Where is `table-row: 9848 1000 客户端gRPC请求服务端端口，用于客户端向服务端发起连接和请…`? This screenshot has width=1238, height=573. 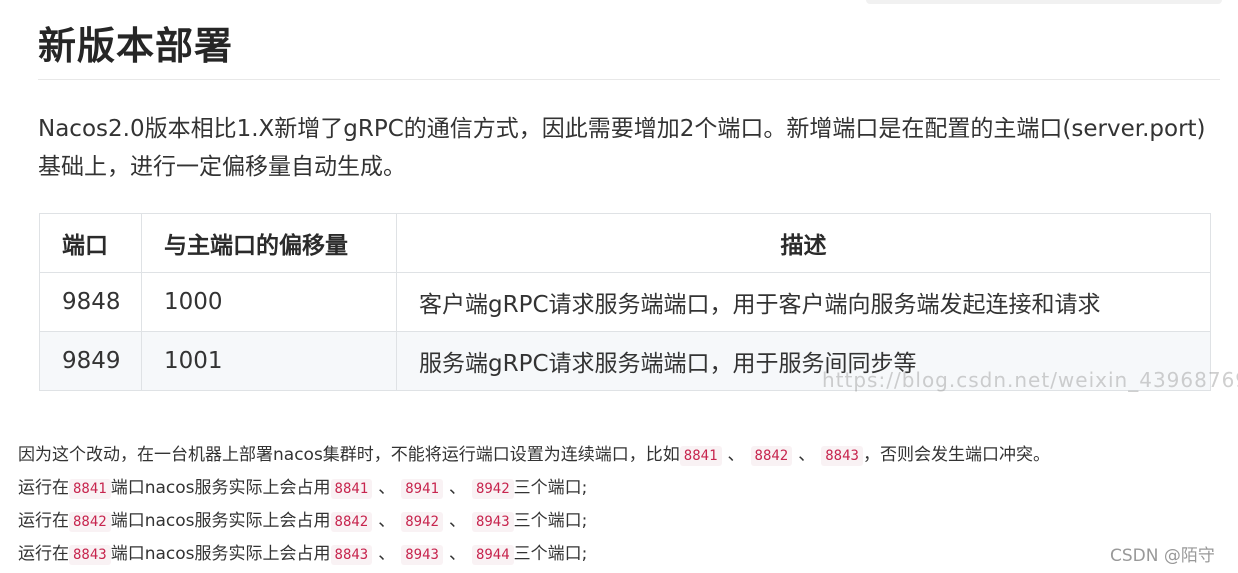
table-row: 9848 1000 客户端gRPC请求服务端端口，用于客户端向服务端发起连接和请… is located at coordinates (625, 302).